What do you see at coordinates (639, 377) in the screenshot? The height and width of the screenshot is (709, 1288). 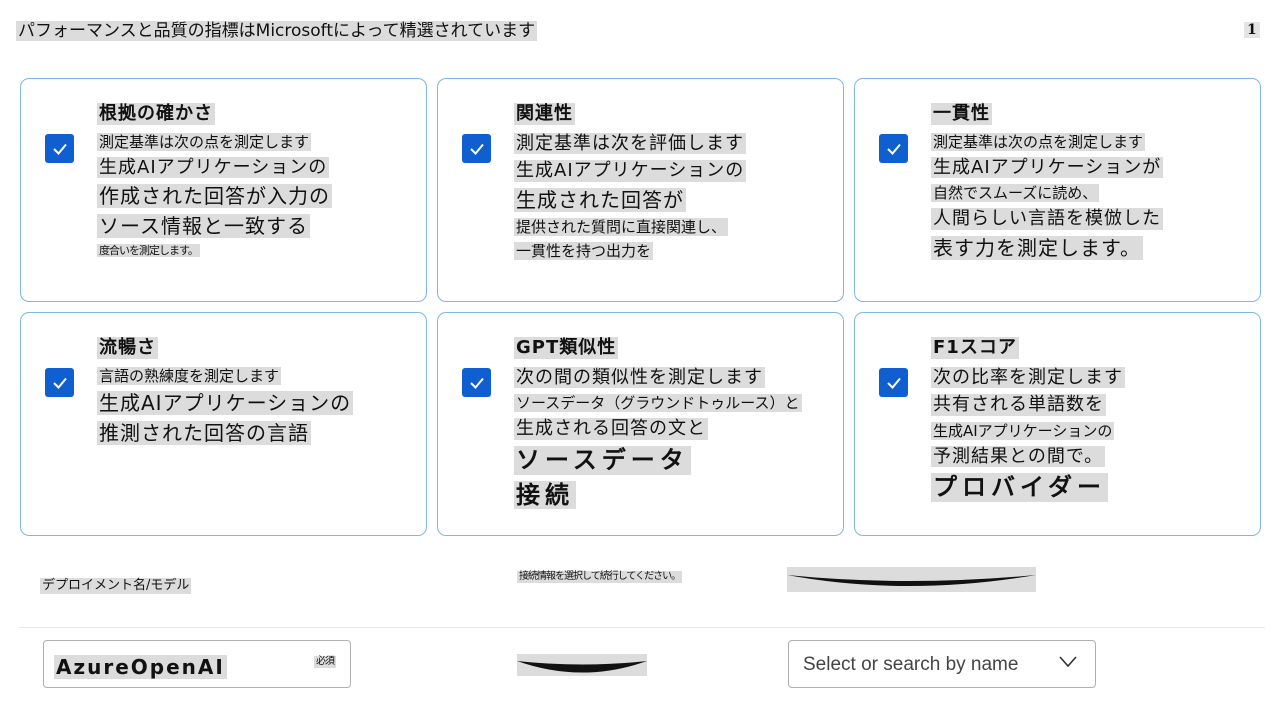 I see `metric-description-line: 次の間の類似性を測定します` at bounding box center [639, 377].